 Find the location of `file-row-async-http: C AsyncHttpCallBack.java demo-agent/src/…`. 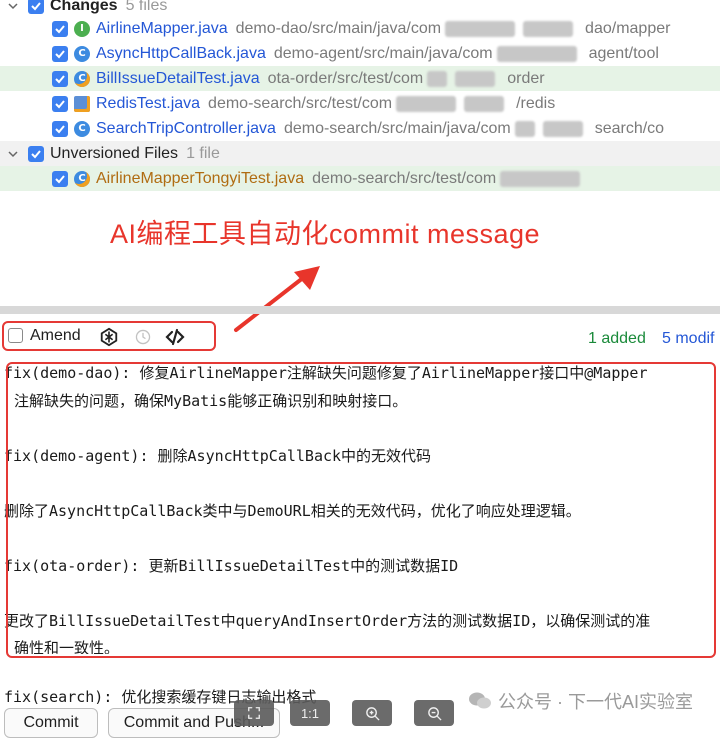

file-row-async-http: C AsyncHttpCallBack.java demo-agent/src/… is located at coordinates (360, 53).